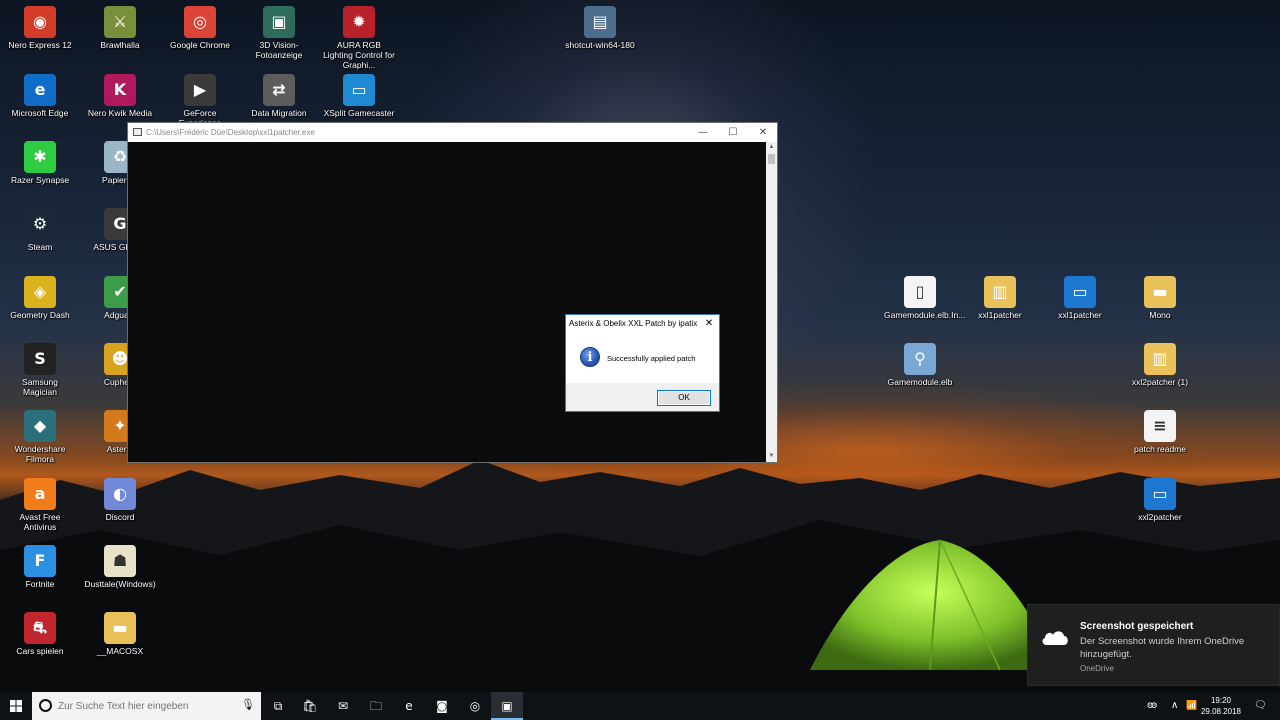  What do you see at coordinates (651, 358) in the screenshot?
I see `message-text: Successfully applied patch` at bounding box center [651, 358].